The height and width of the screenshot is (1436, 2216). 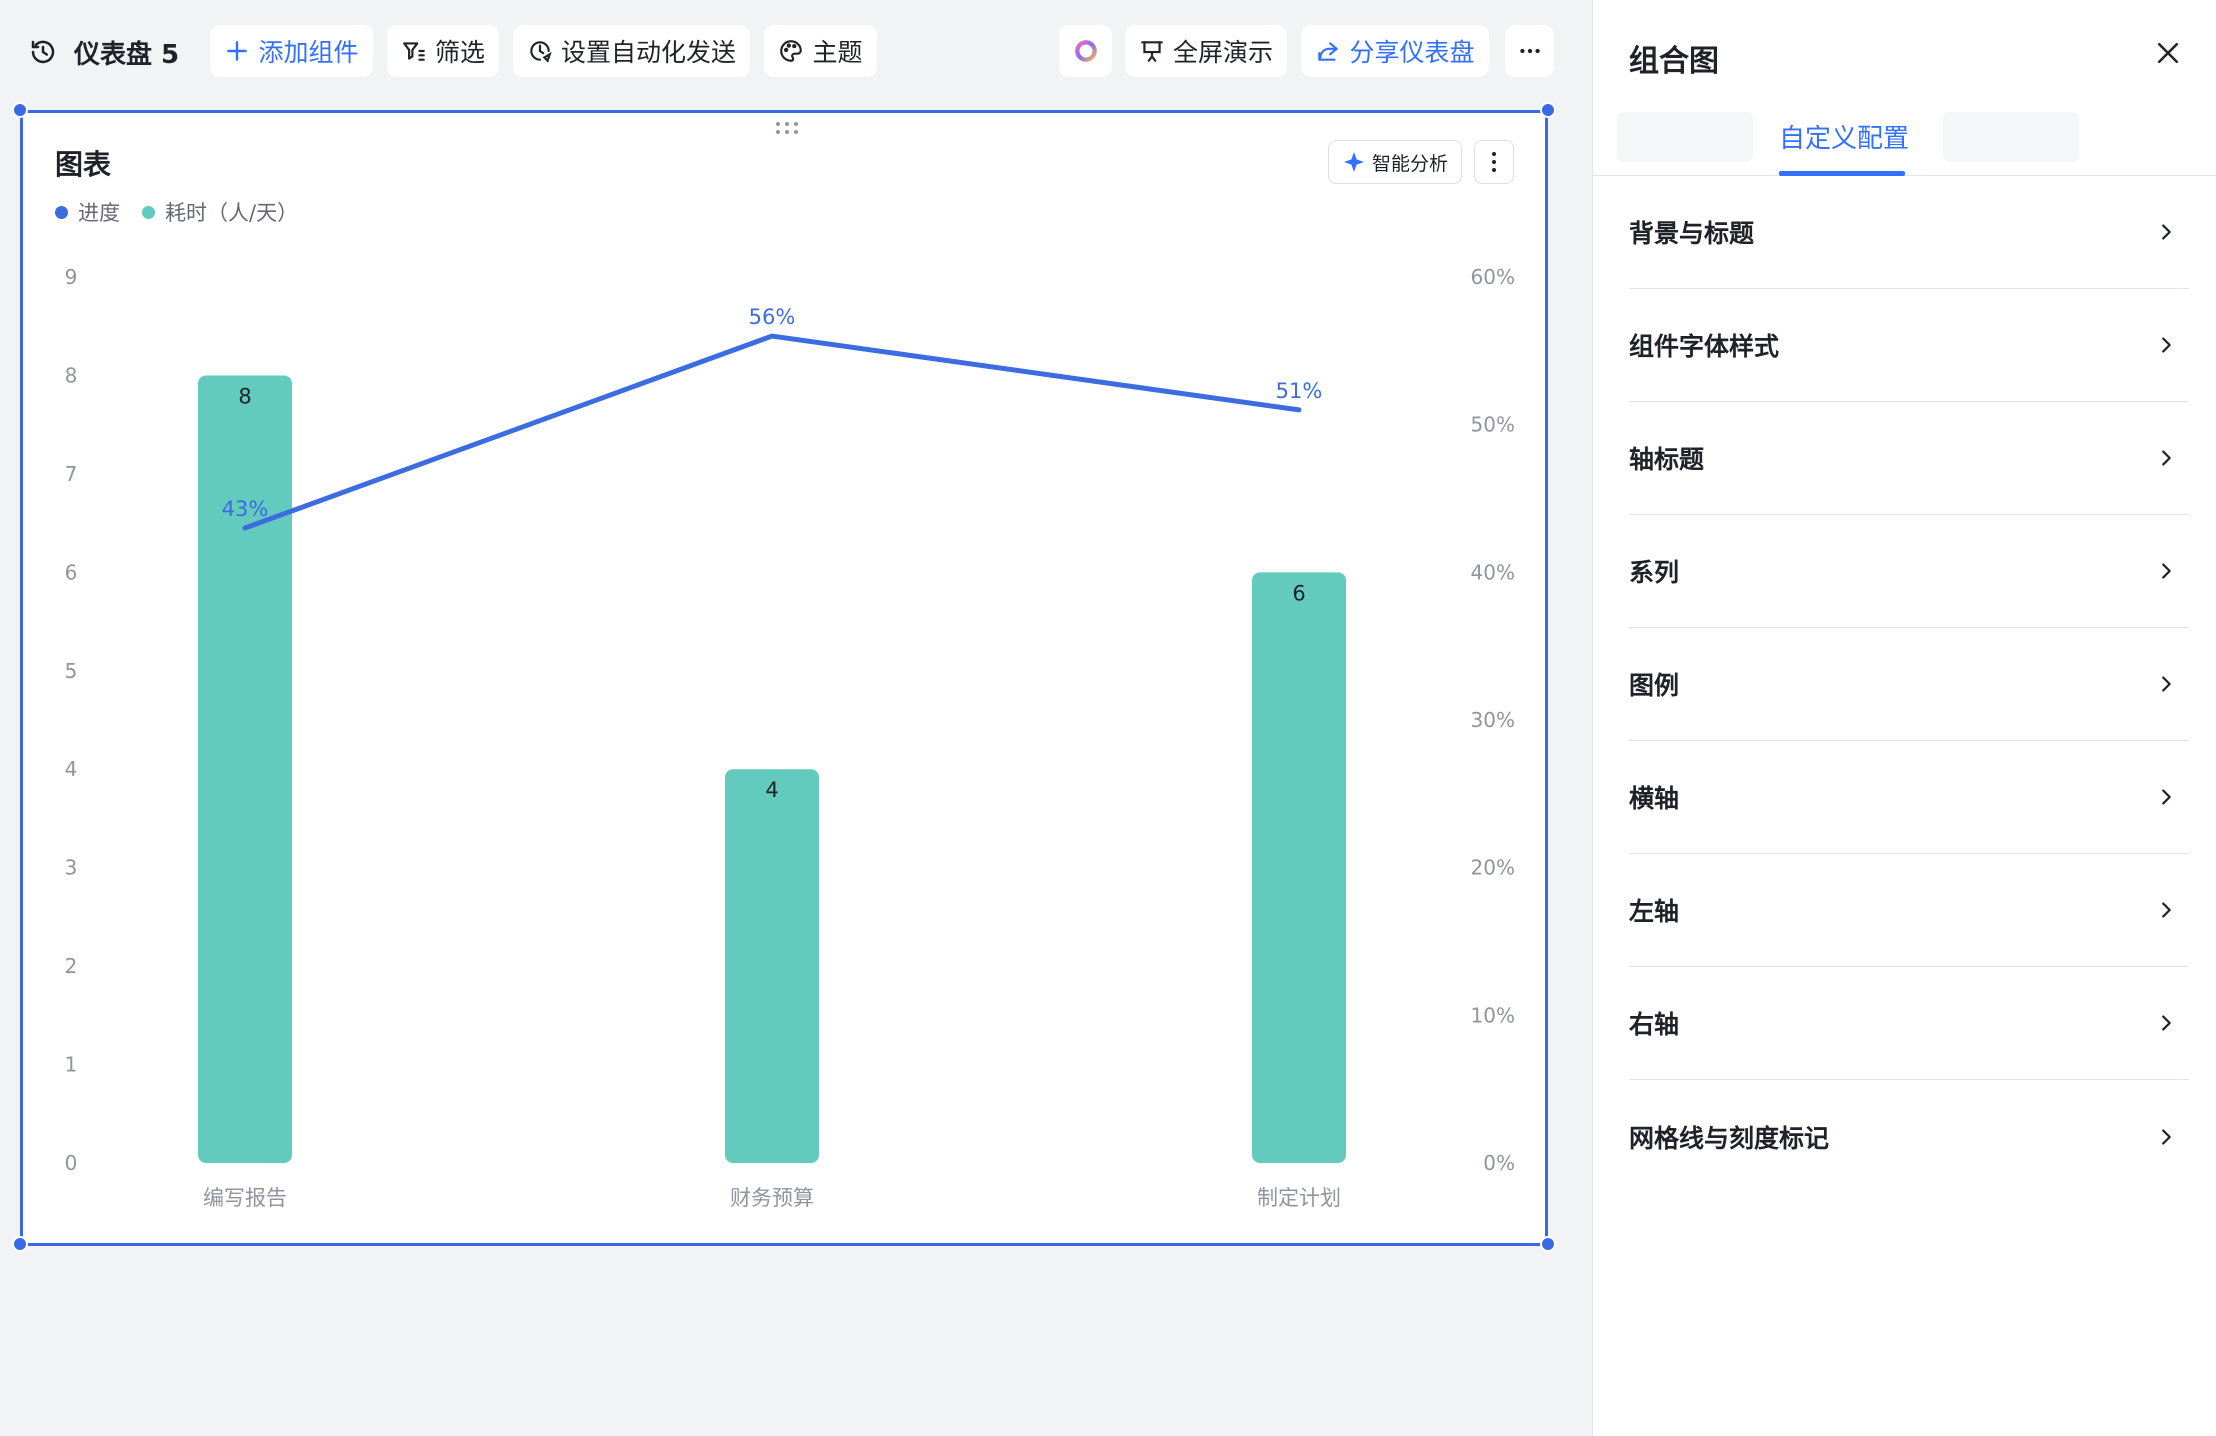 I want to click on line-point-label: 51%, so click(x=1299, y=391).